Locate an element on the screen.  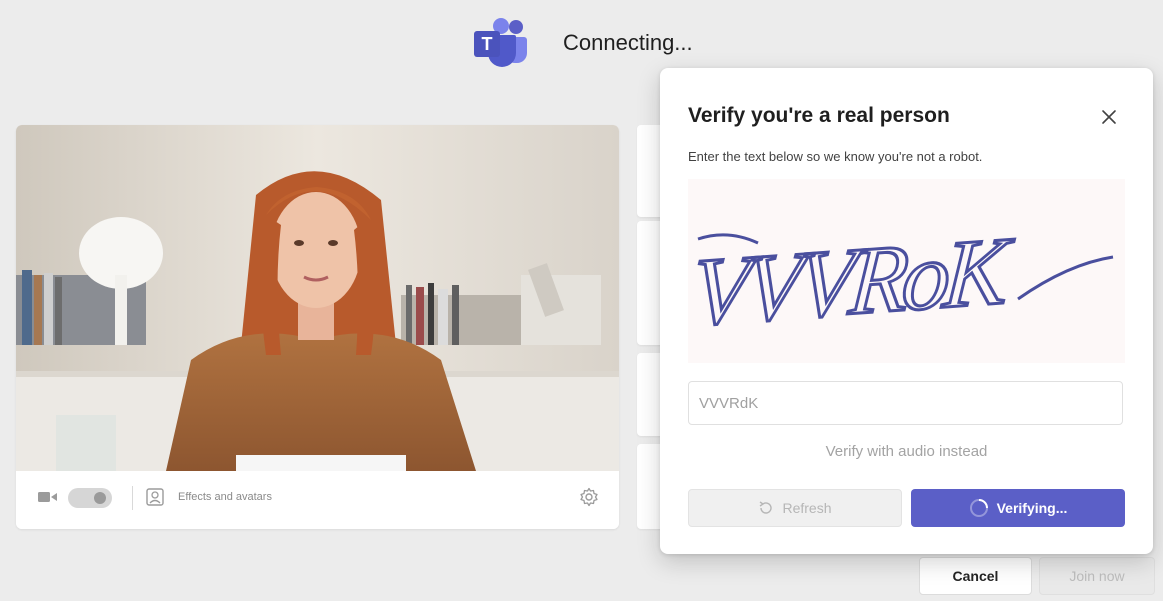
camera-toggle is located at coordinates (90, 498).